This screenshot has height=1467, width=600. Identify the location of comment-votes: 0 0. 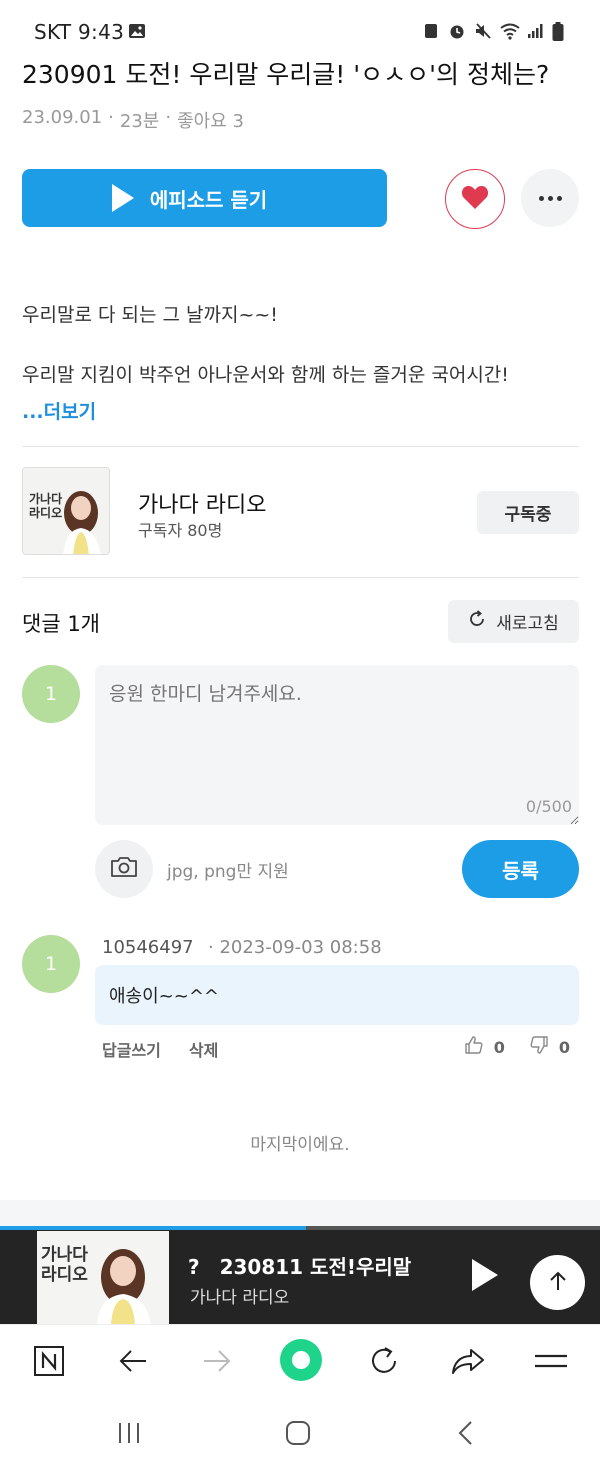
(517, 1047).